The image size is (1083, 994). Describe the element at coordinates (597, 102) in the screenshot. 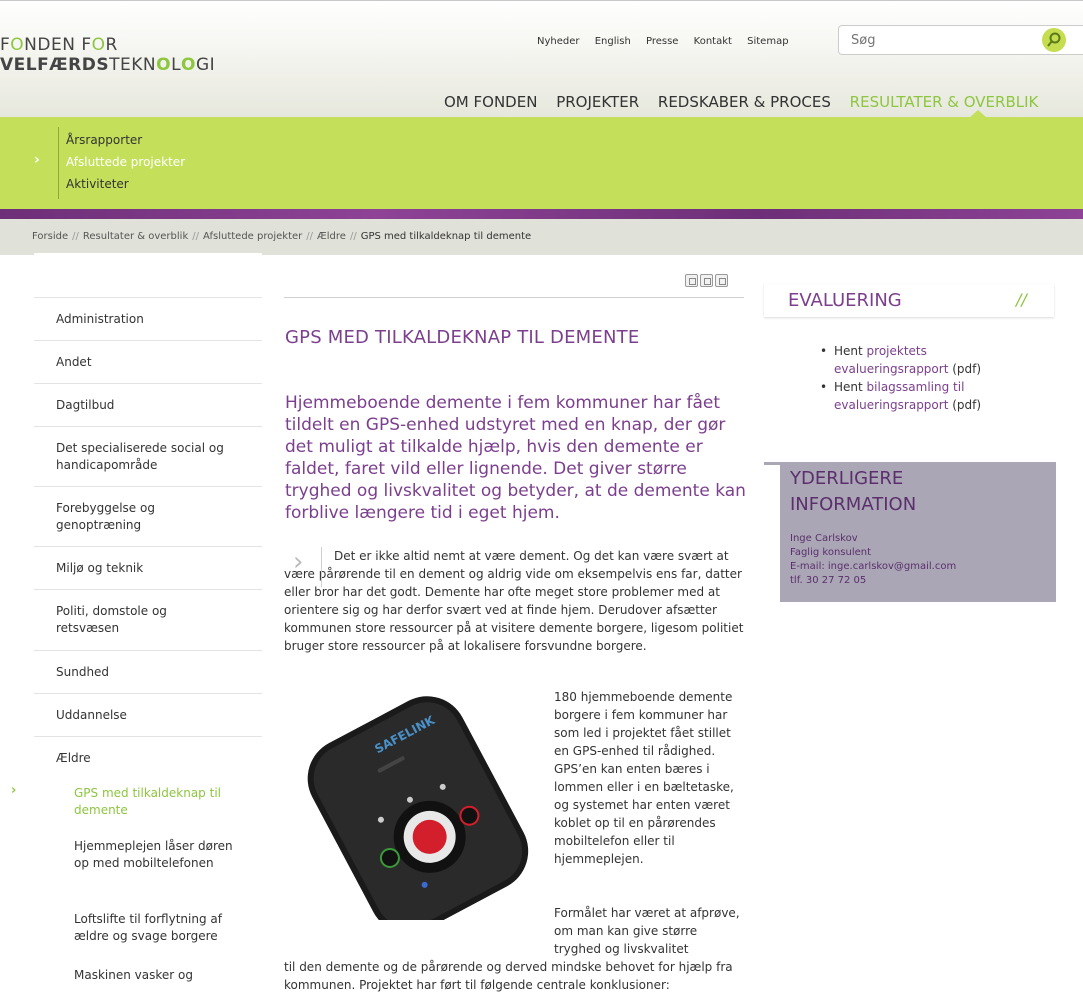

I see `nav-projekter: PROJEKTER` at that location.